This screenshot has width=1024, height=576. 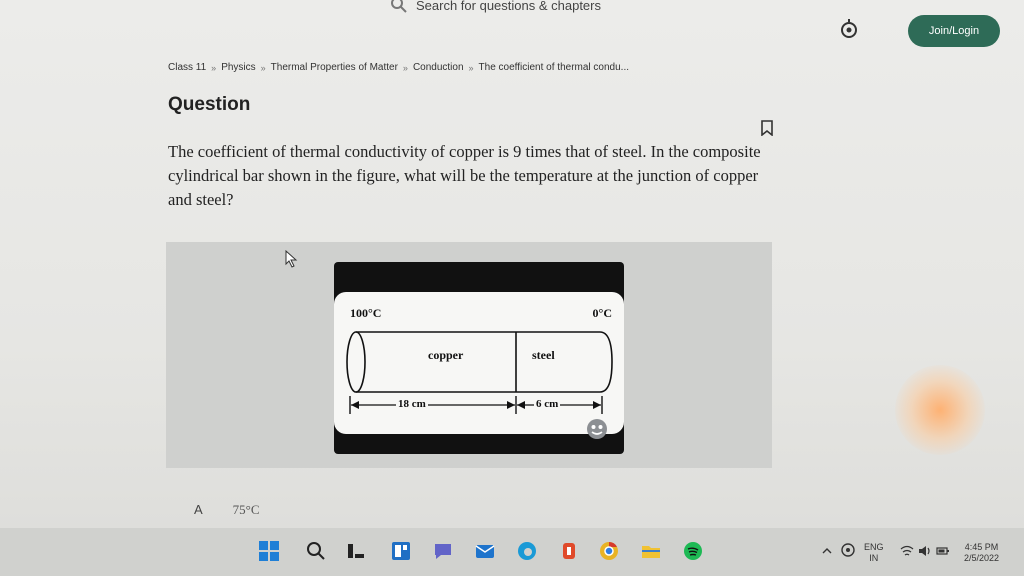 What do you see at coordinates (187, 67) in the screenshot?
I see `breadcrumb-item-class: Class 11` at bounding box center [187, 67].